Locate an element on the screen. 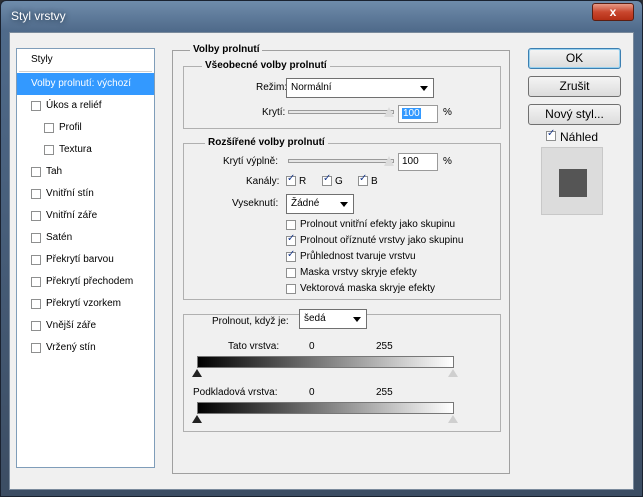 This screenshot has width=643, height=497. preview-checkbox is located at coordinates (551, 134).